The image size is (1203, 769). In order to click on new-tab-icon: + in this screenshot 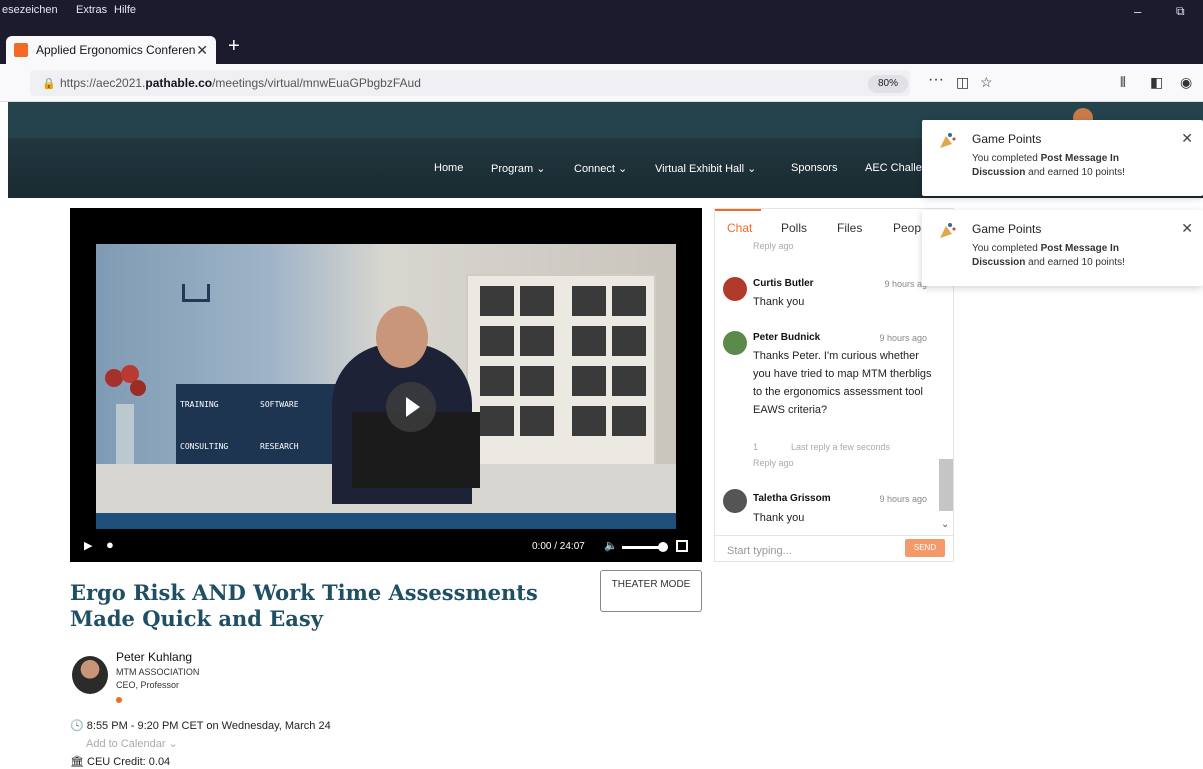, I will do `click(234, 46)`.